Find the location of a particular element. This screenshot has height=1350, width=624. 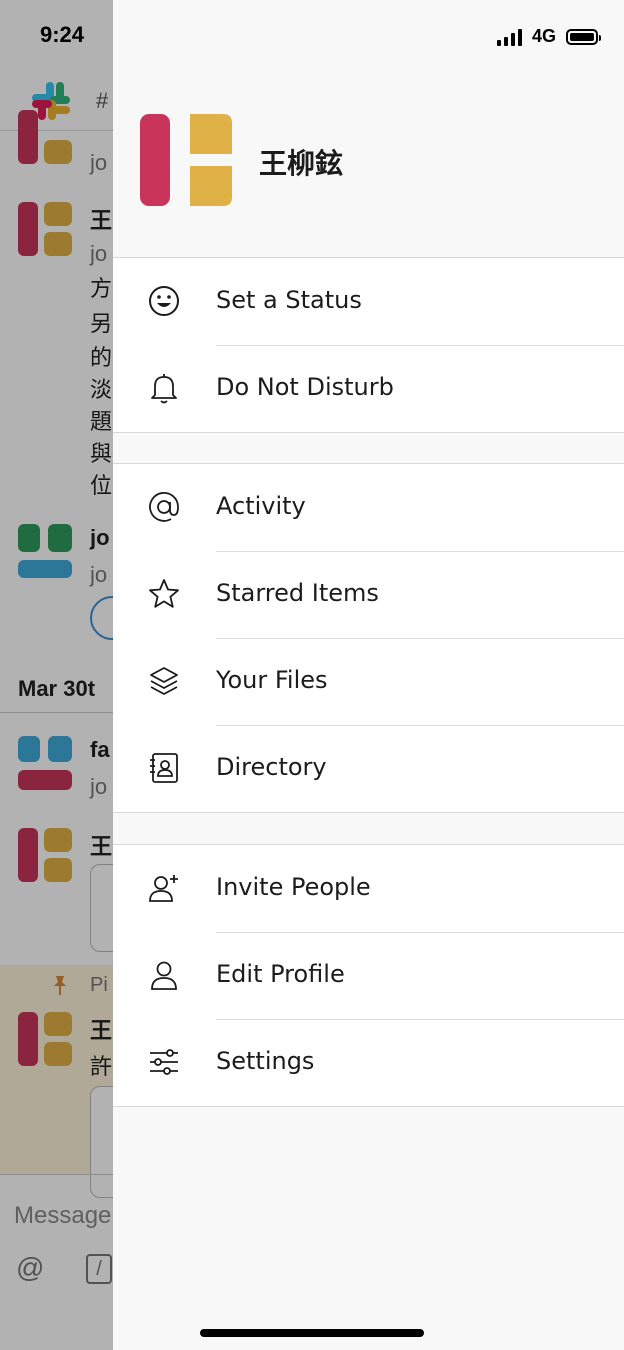

layers-icon is located at coordinates (164, 681).